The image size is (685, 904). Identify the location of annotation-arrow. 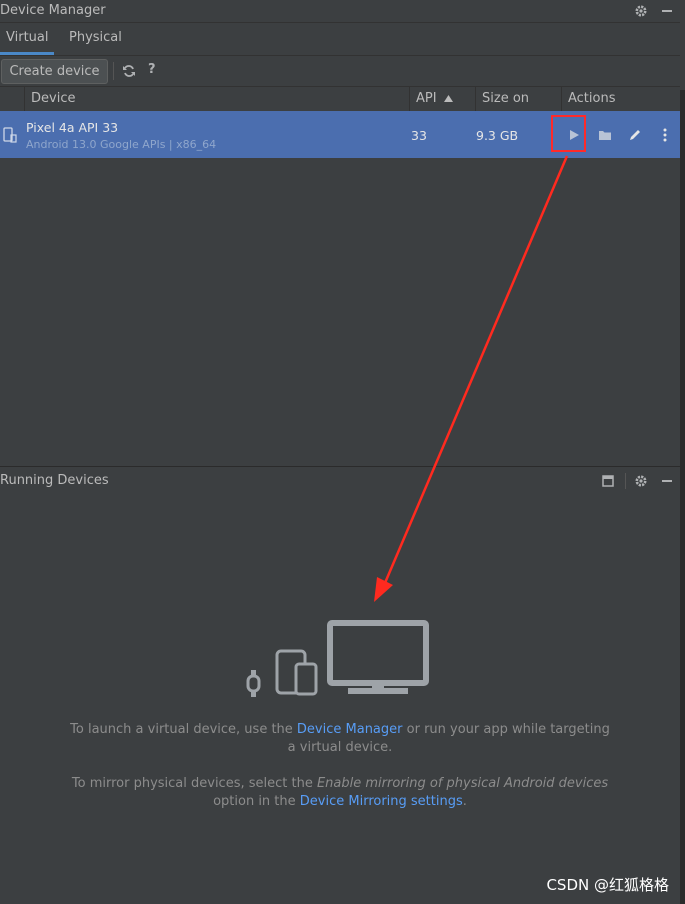
(471, 378).